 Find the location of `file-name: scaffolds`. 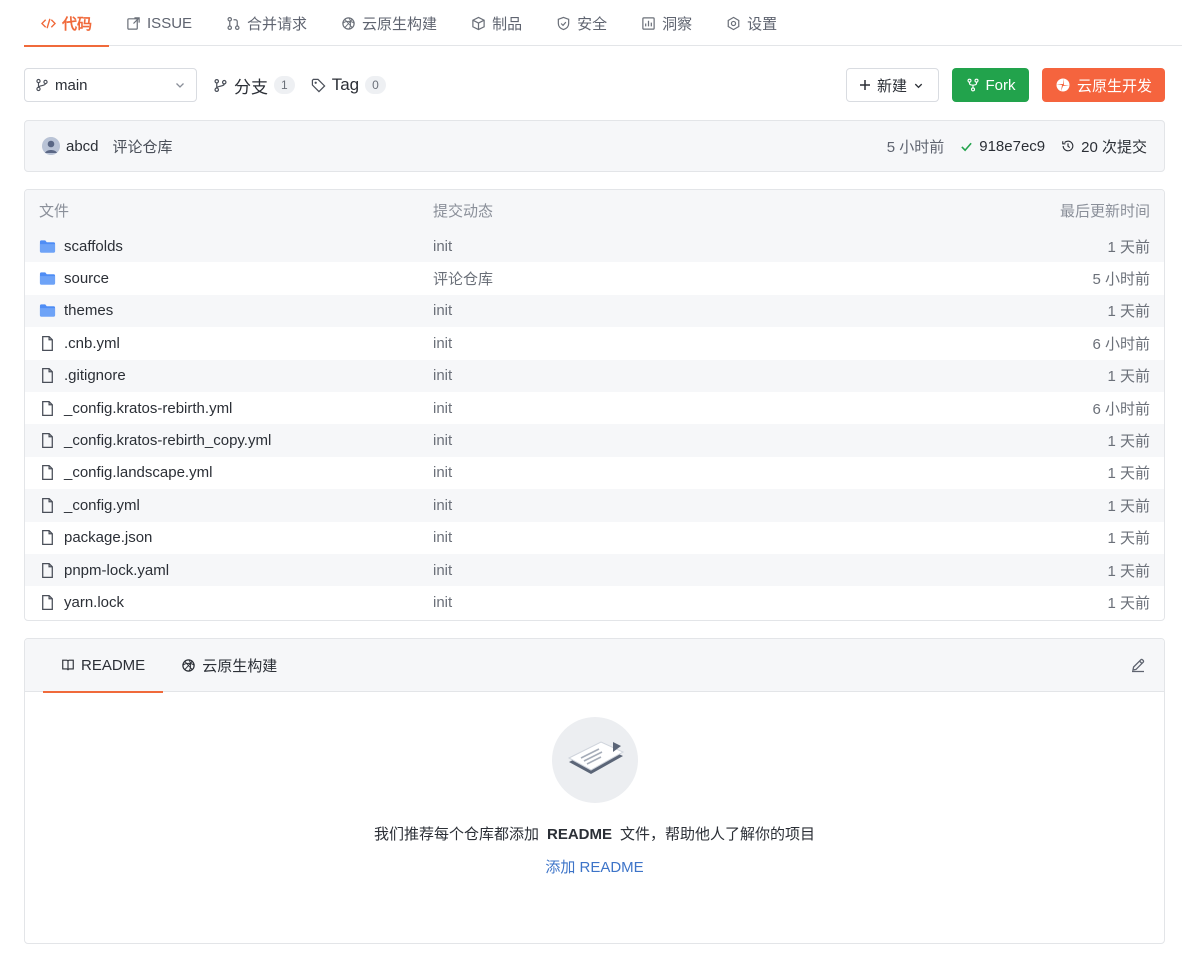

file-name: scaffolds is located at coordinates (93, 246).